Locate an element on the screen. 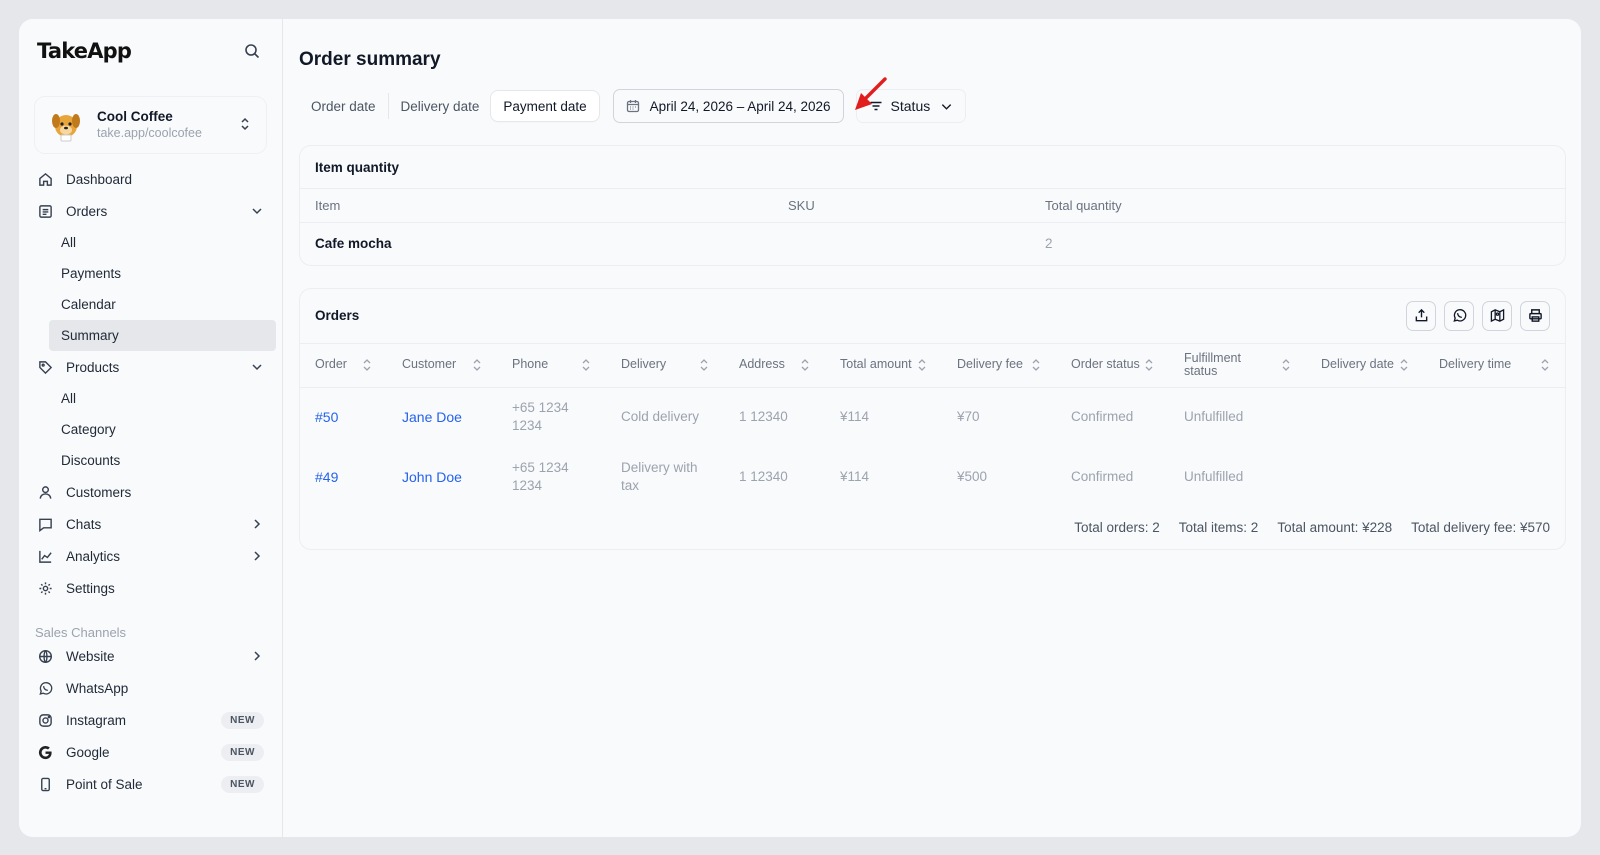 Image resolution: width=1600 pixels, height=855 pixels. total-items: Total items: 2 is located at coordinates (1218, 527).